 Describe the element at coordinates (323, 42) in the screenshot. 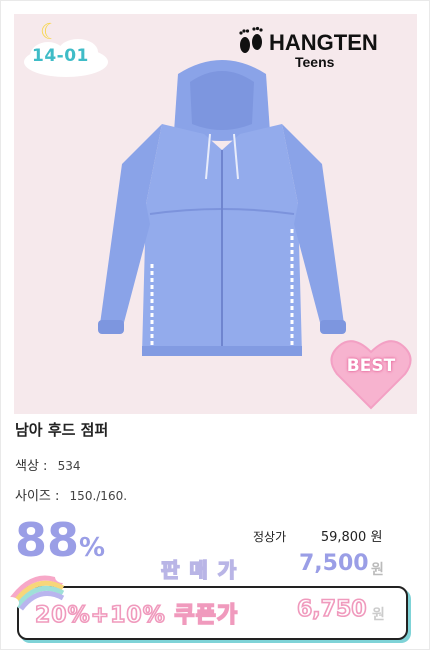

I see `brand-name: HANGTEN` at that location.